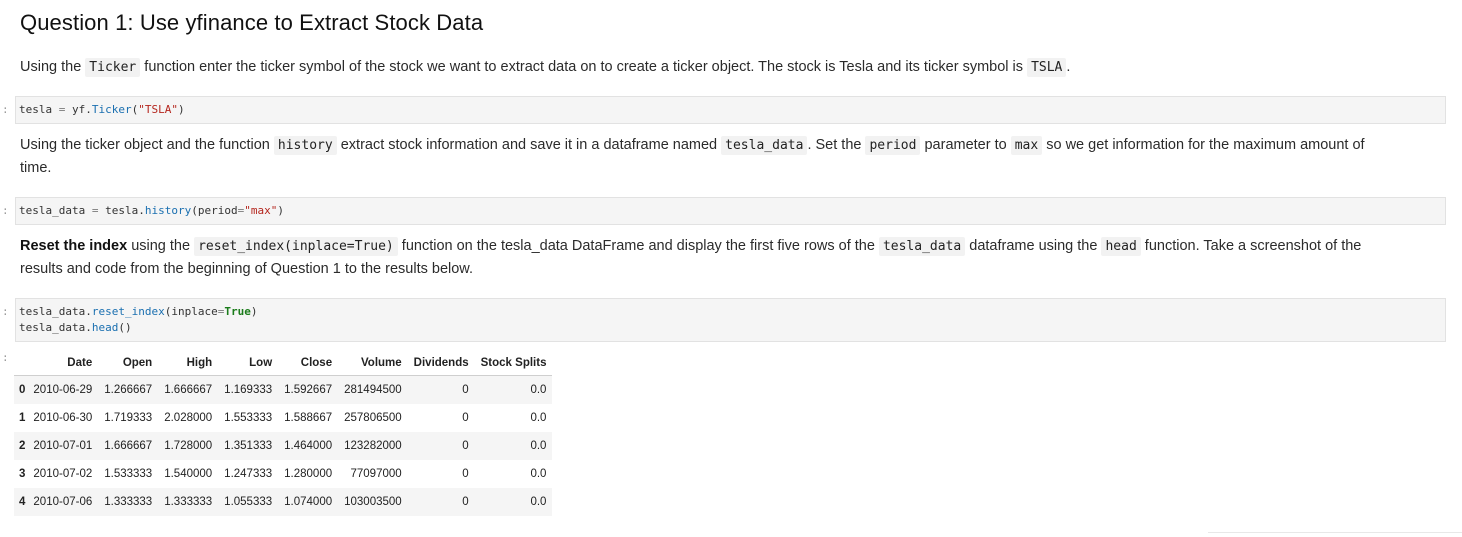  What do you see at coordinates (22, 474) in the screenshot?
I see `row-index: 3` at bounding box center [22, 474].